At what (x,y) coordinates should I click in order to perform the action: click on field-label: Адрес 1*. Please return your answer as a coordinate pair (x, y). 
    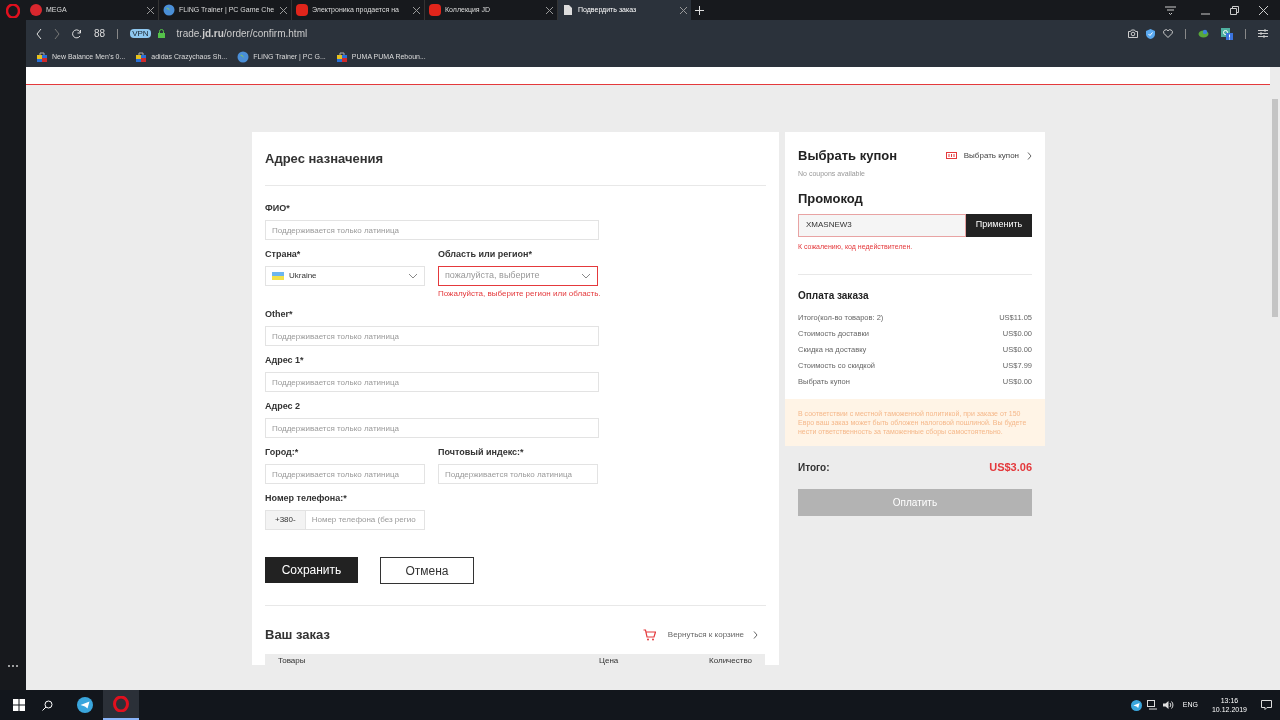
    Looking at the image, I should click on (285, 360).